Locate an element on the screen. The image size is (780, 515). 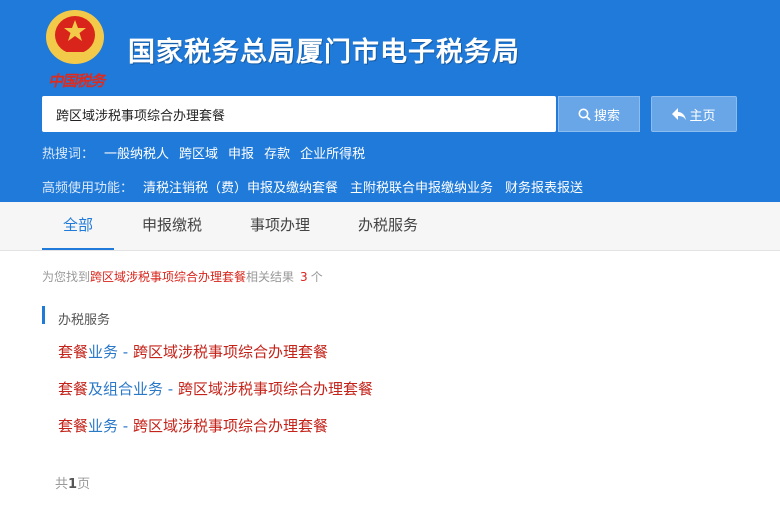
hot-search-link: 企业所得税 is located at coordinates (332, 152).